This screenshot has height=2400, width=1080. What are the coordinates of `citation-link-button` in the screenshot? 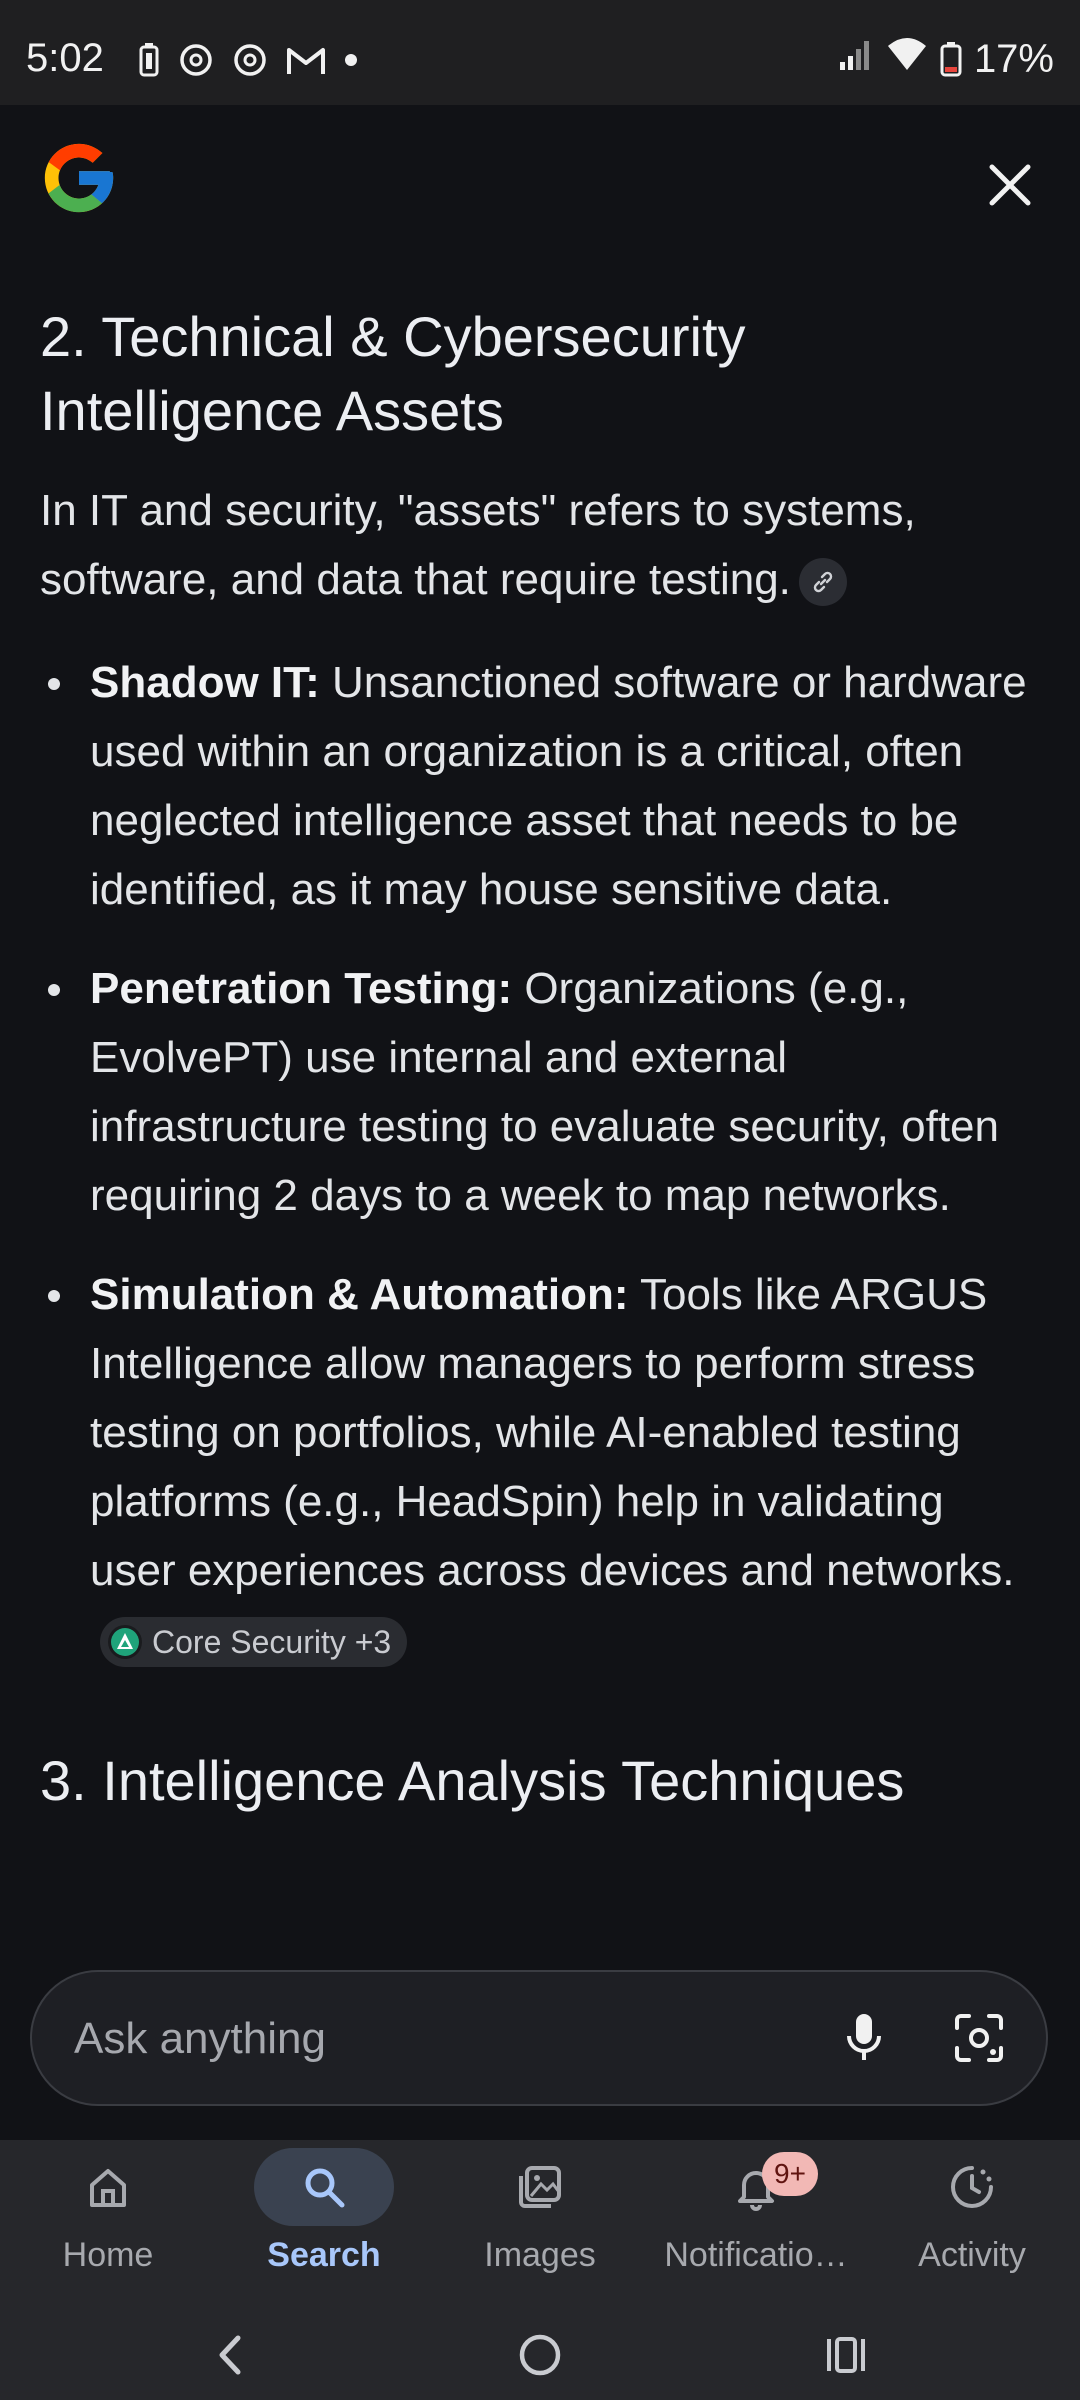 It's located at (822, 582).